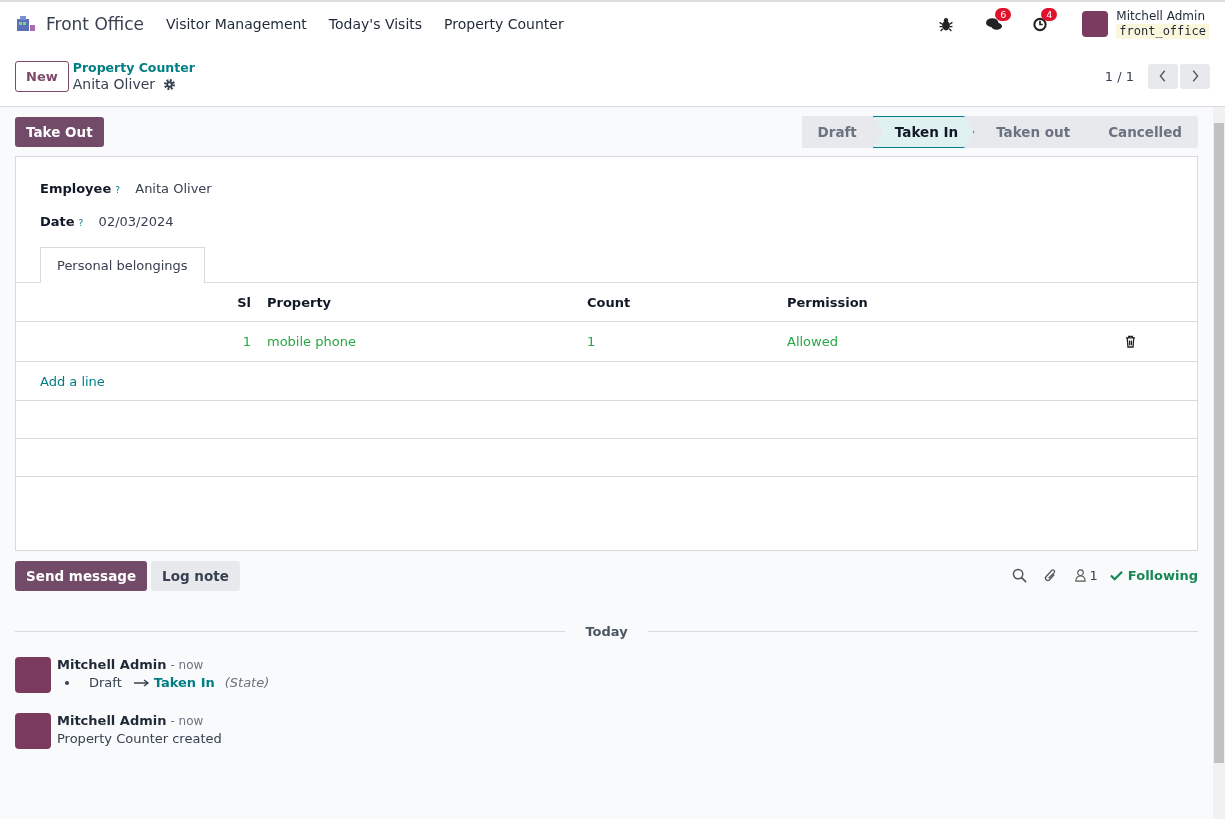 This screenshot has height=819, width=1225. Describe the element at coordinates (81, 575) in the screenshot. I see `send-message-button: Send message` at that location.